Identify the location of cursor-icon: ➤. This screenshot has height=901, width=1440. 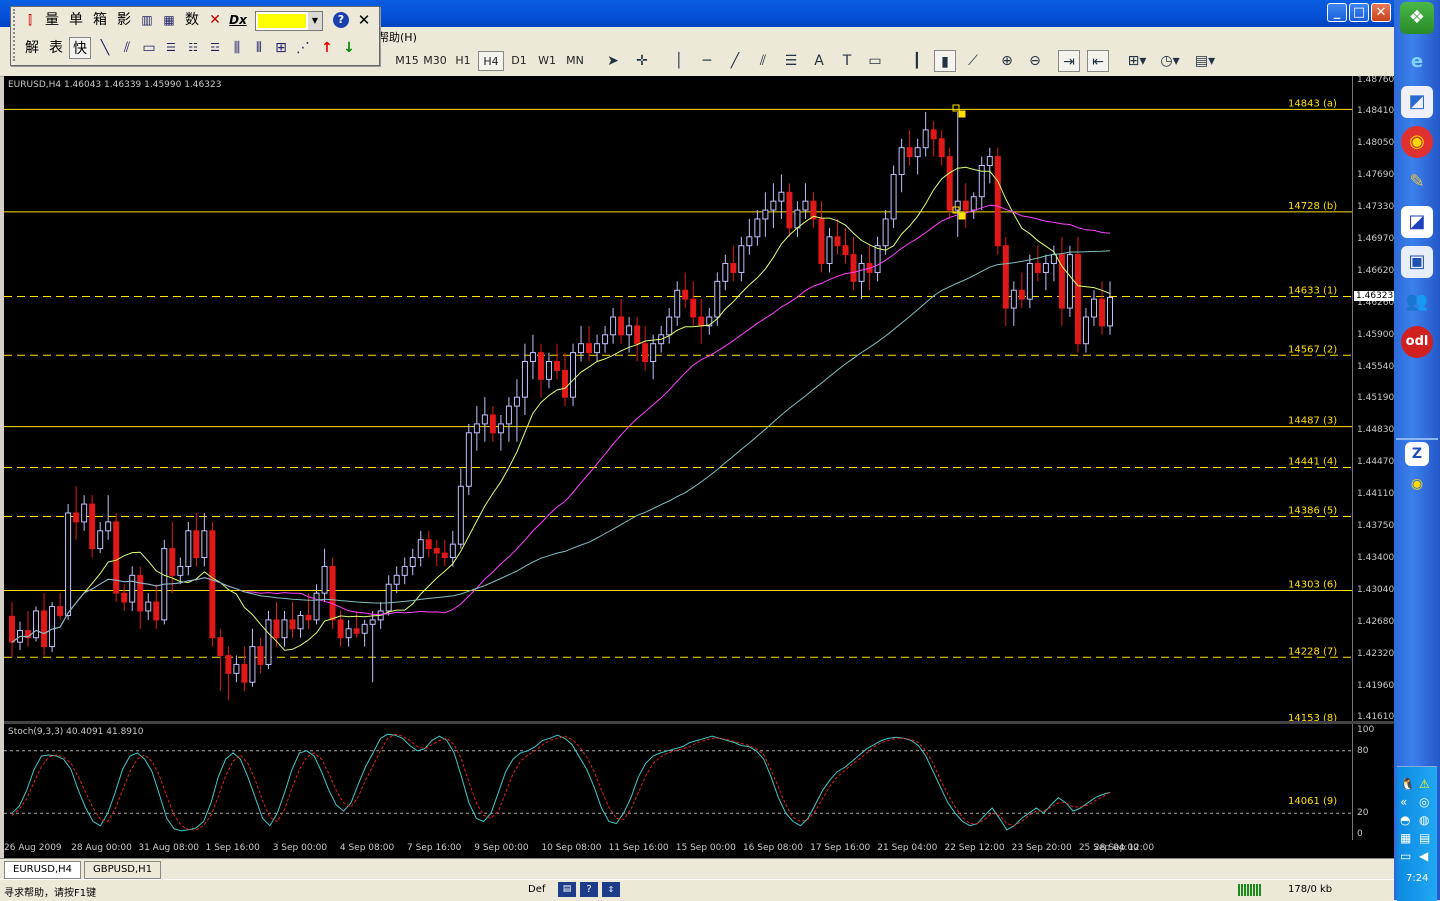
(613, 61).